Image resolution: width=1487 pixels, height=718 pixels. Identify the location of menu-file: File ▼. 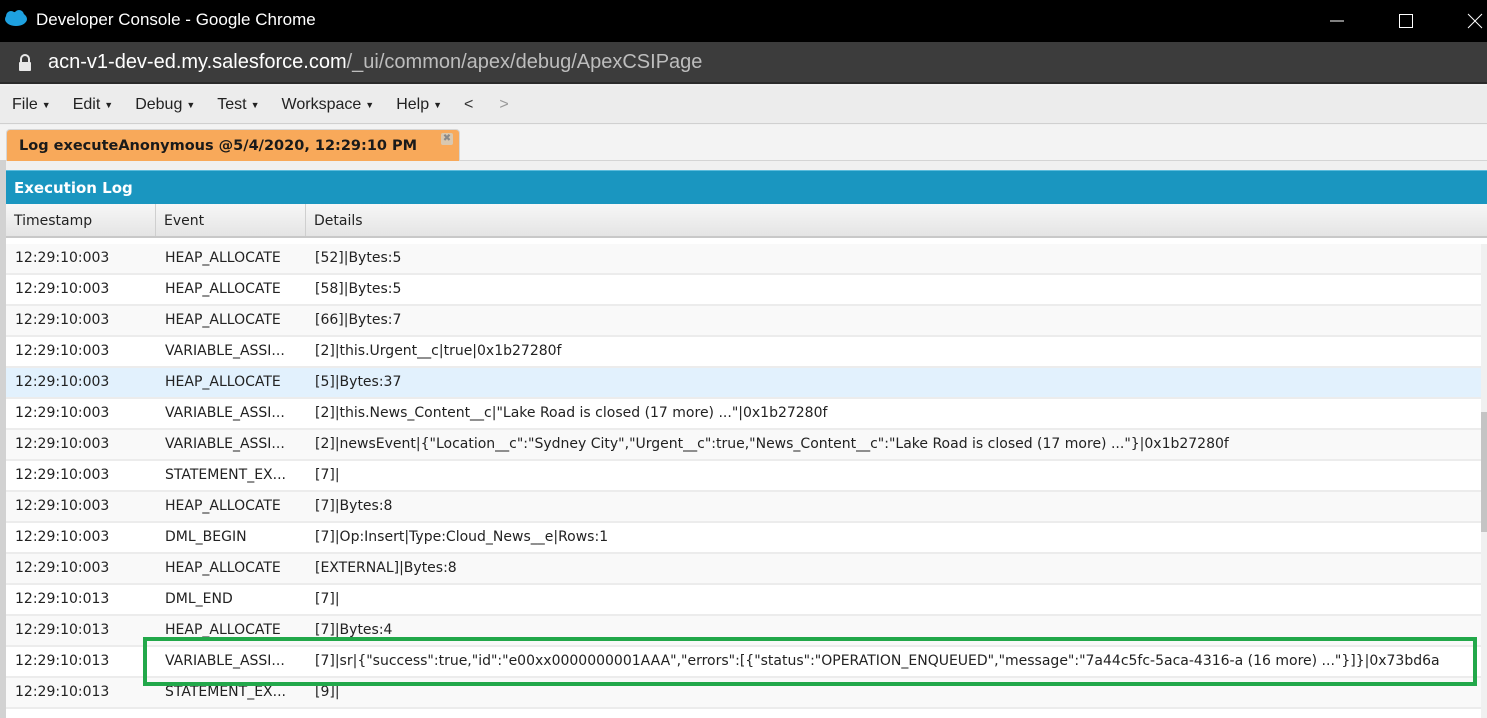
(31, 105).